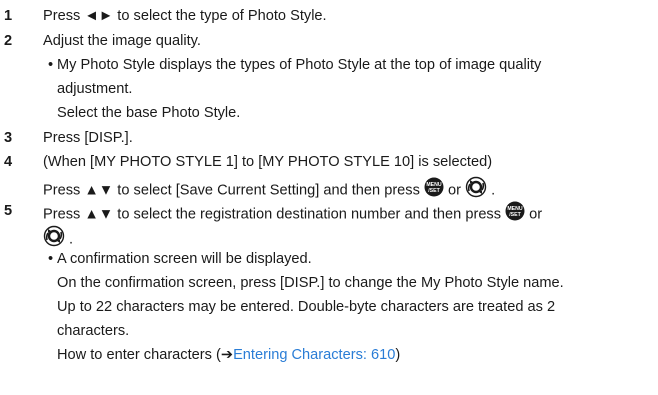  I want to click on step-4-end: ., so click(491, 190).